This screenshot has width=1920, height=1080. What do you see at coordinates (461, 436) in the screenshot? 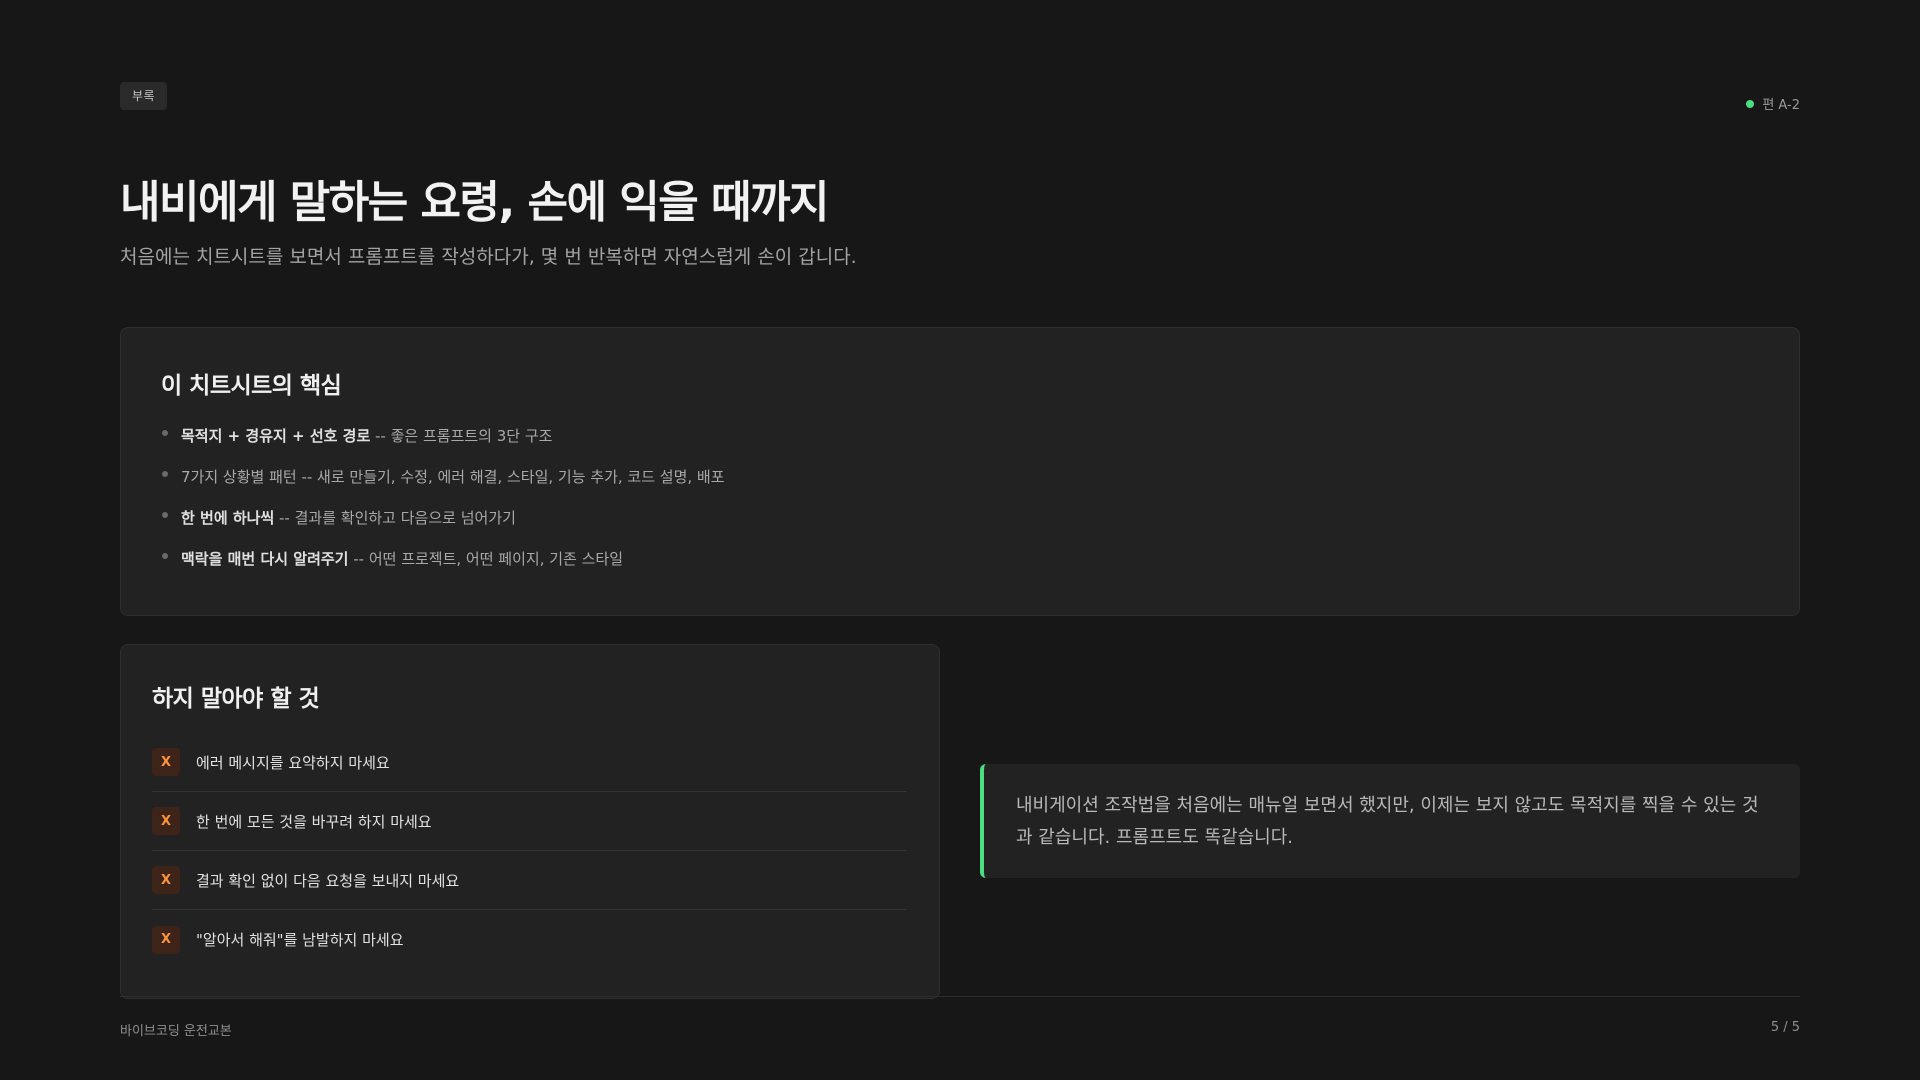
I see `summary-item-text: -- 좋은 프롬프트의 3단 구조` at bounding box center [461, 436].